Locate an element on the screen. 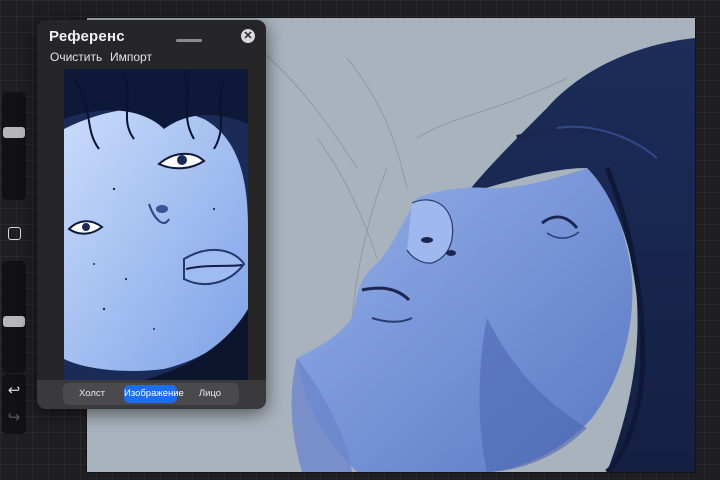  close-icon: ✕ is located at coordinates (248, 36).